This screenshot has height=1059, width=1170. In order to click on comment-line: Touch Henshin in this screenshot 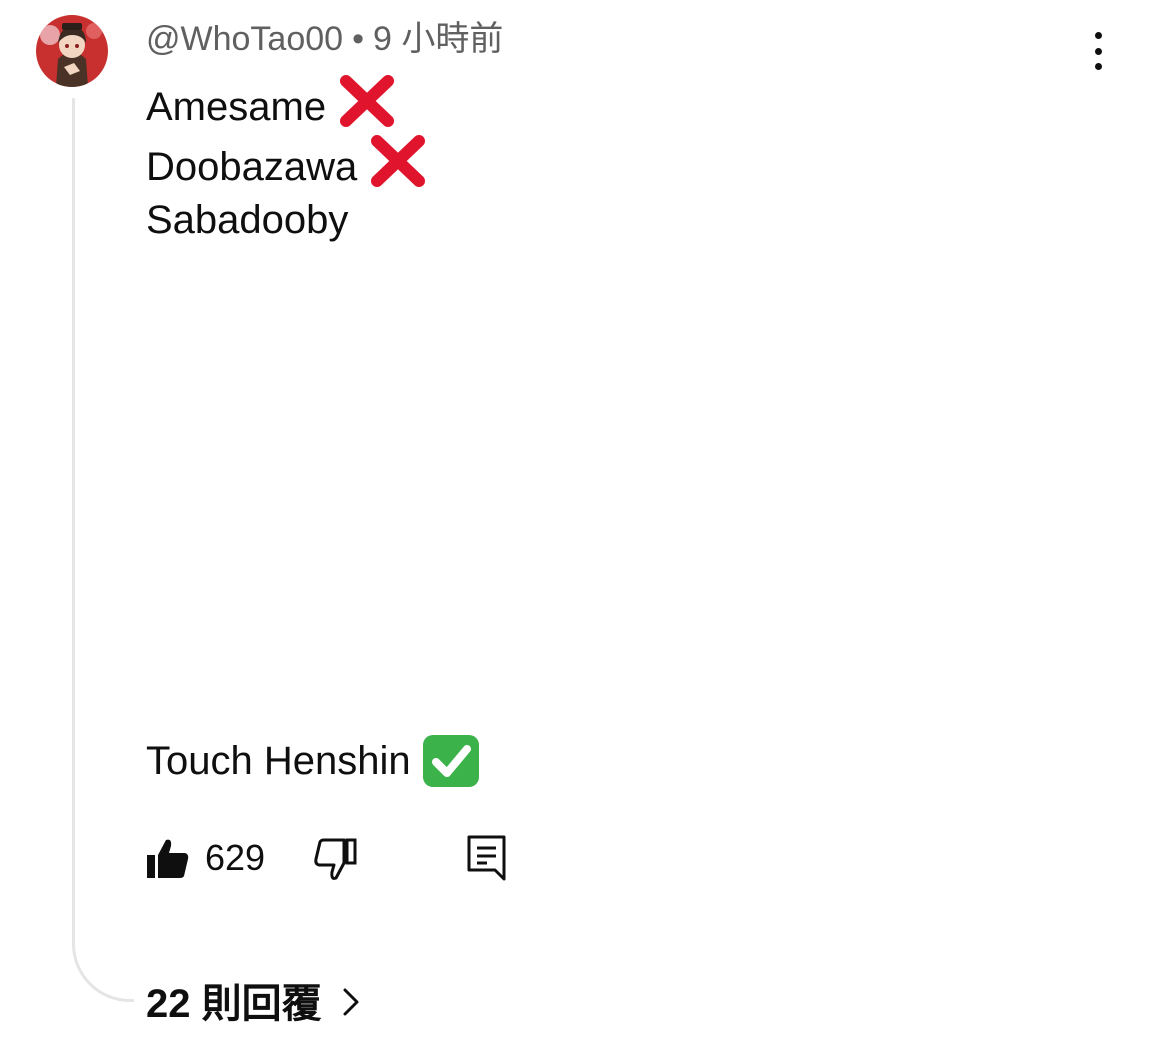, I will do `click(312, 761)`.